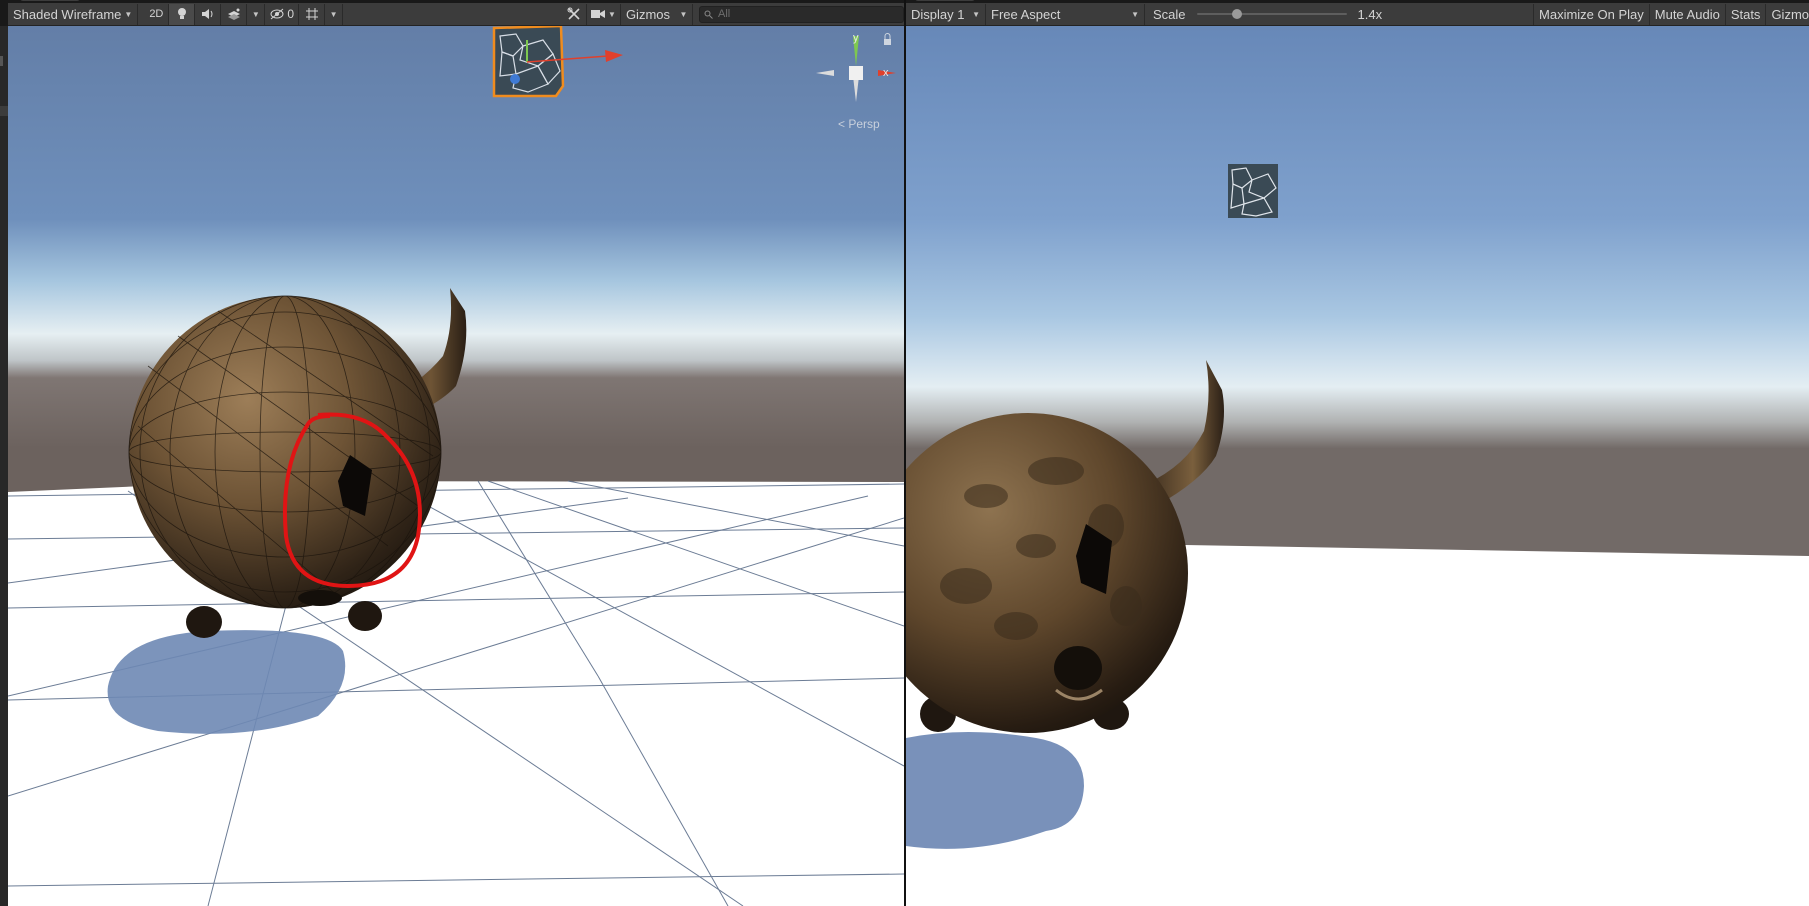 The image size is (1809, 906). What do you see at coordinates (1026, 14) in the screenshot?
I see `aspect-label: Free Aspect` at bounding box center [1026, 14].